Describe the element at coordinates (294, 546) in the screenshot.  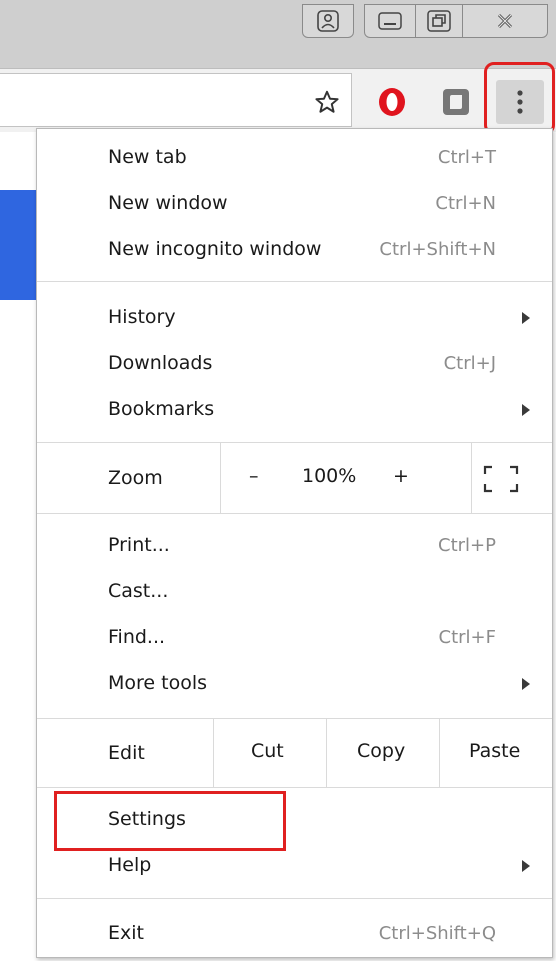
I see `menu-item-print: Print... Ctrl+P` at that location.